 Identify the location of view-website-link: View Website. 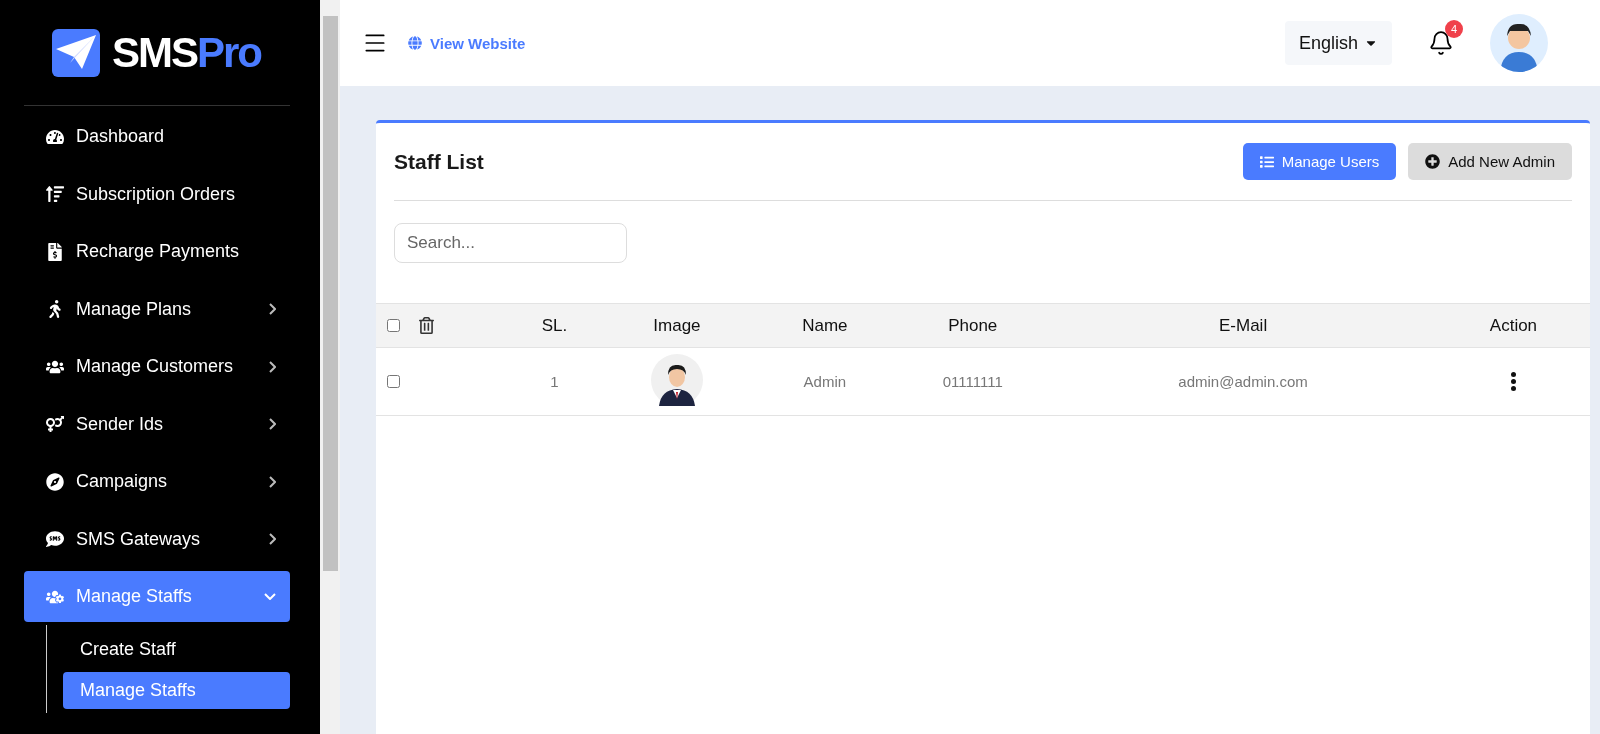
(467, 43).